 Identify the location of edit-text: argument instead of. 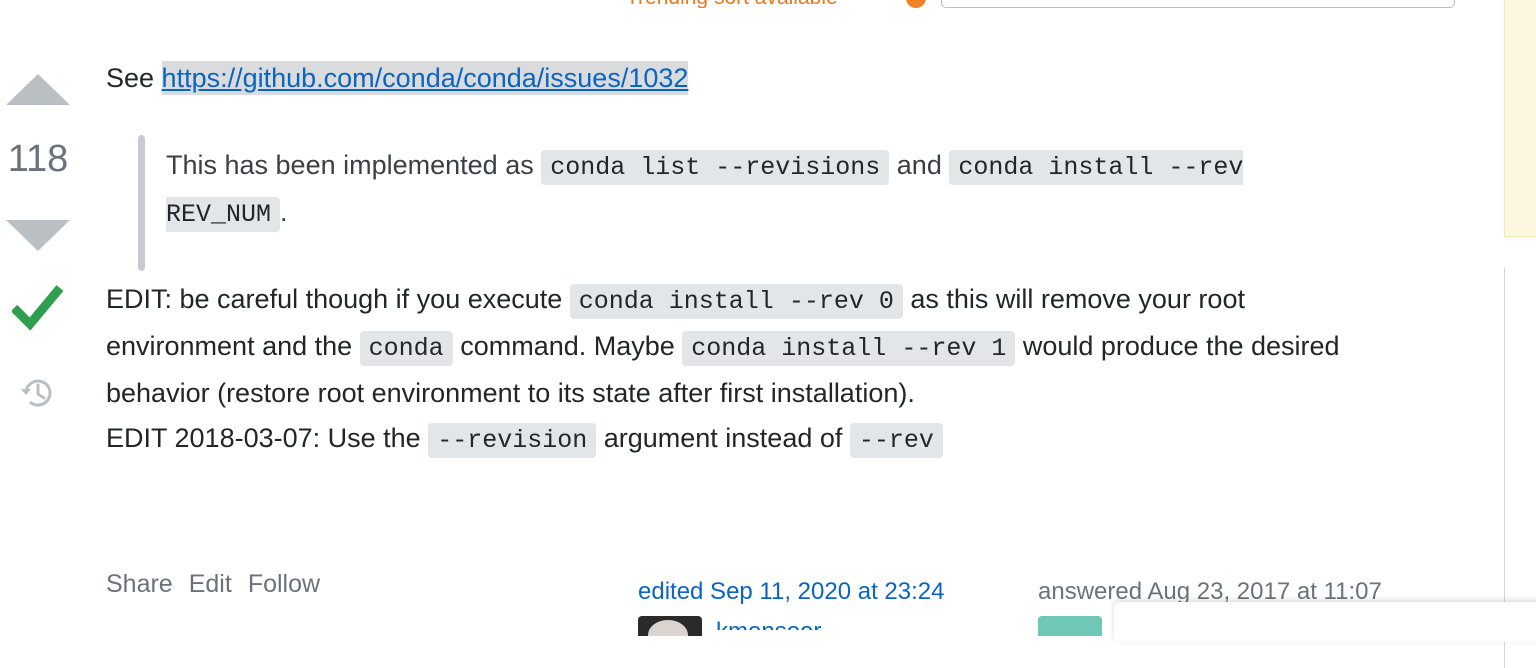
(723, 438).